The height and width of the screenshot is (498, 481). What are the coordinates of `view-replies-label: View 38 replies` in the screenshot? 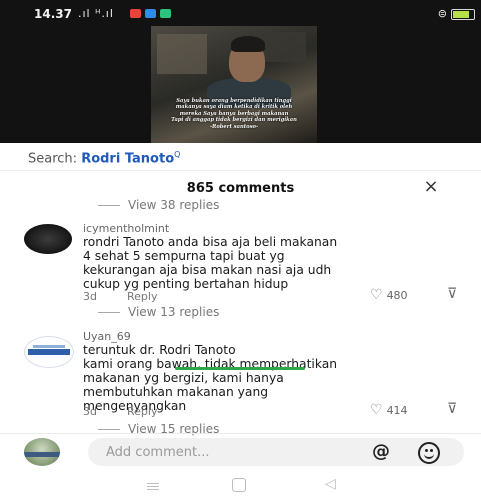 It's located at (174, 205).